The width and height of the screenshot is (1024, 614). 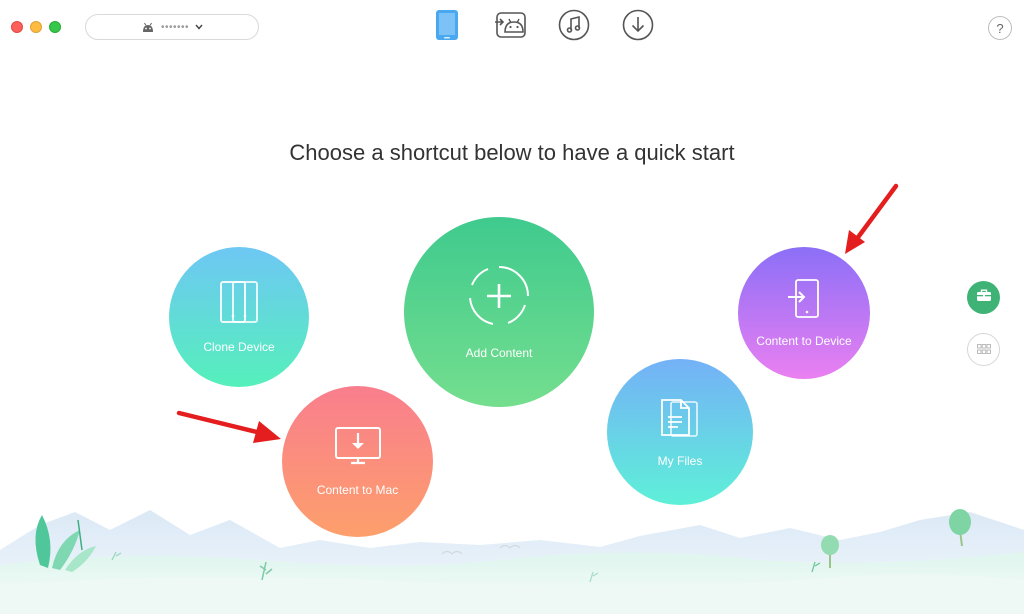 I want to click on chevron-down-icon, so click(x=199, y=27).